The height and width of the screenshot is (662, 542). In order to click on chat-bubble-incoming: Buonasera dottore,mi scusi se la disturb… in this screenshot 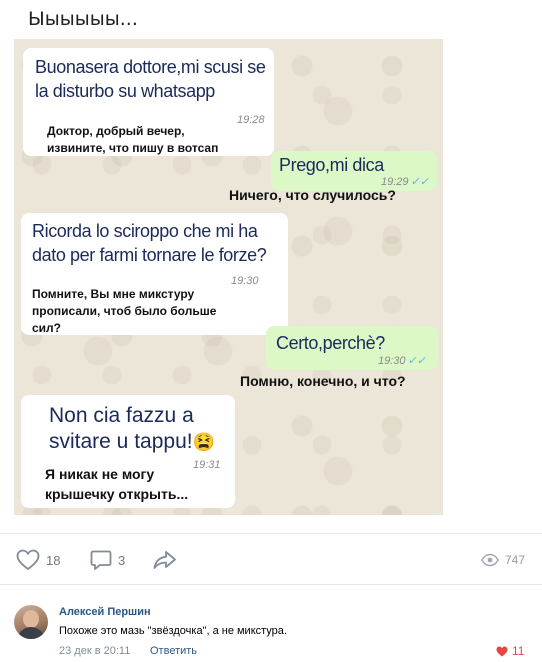, I will do `click(148, 102)`.